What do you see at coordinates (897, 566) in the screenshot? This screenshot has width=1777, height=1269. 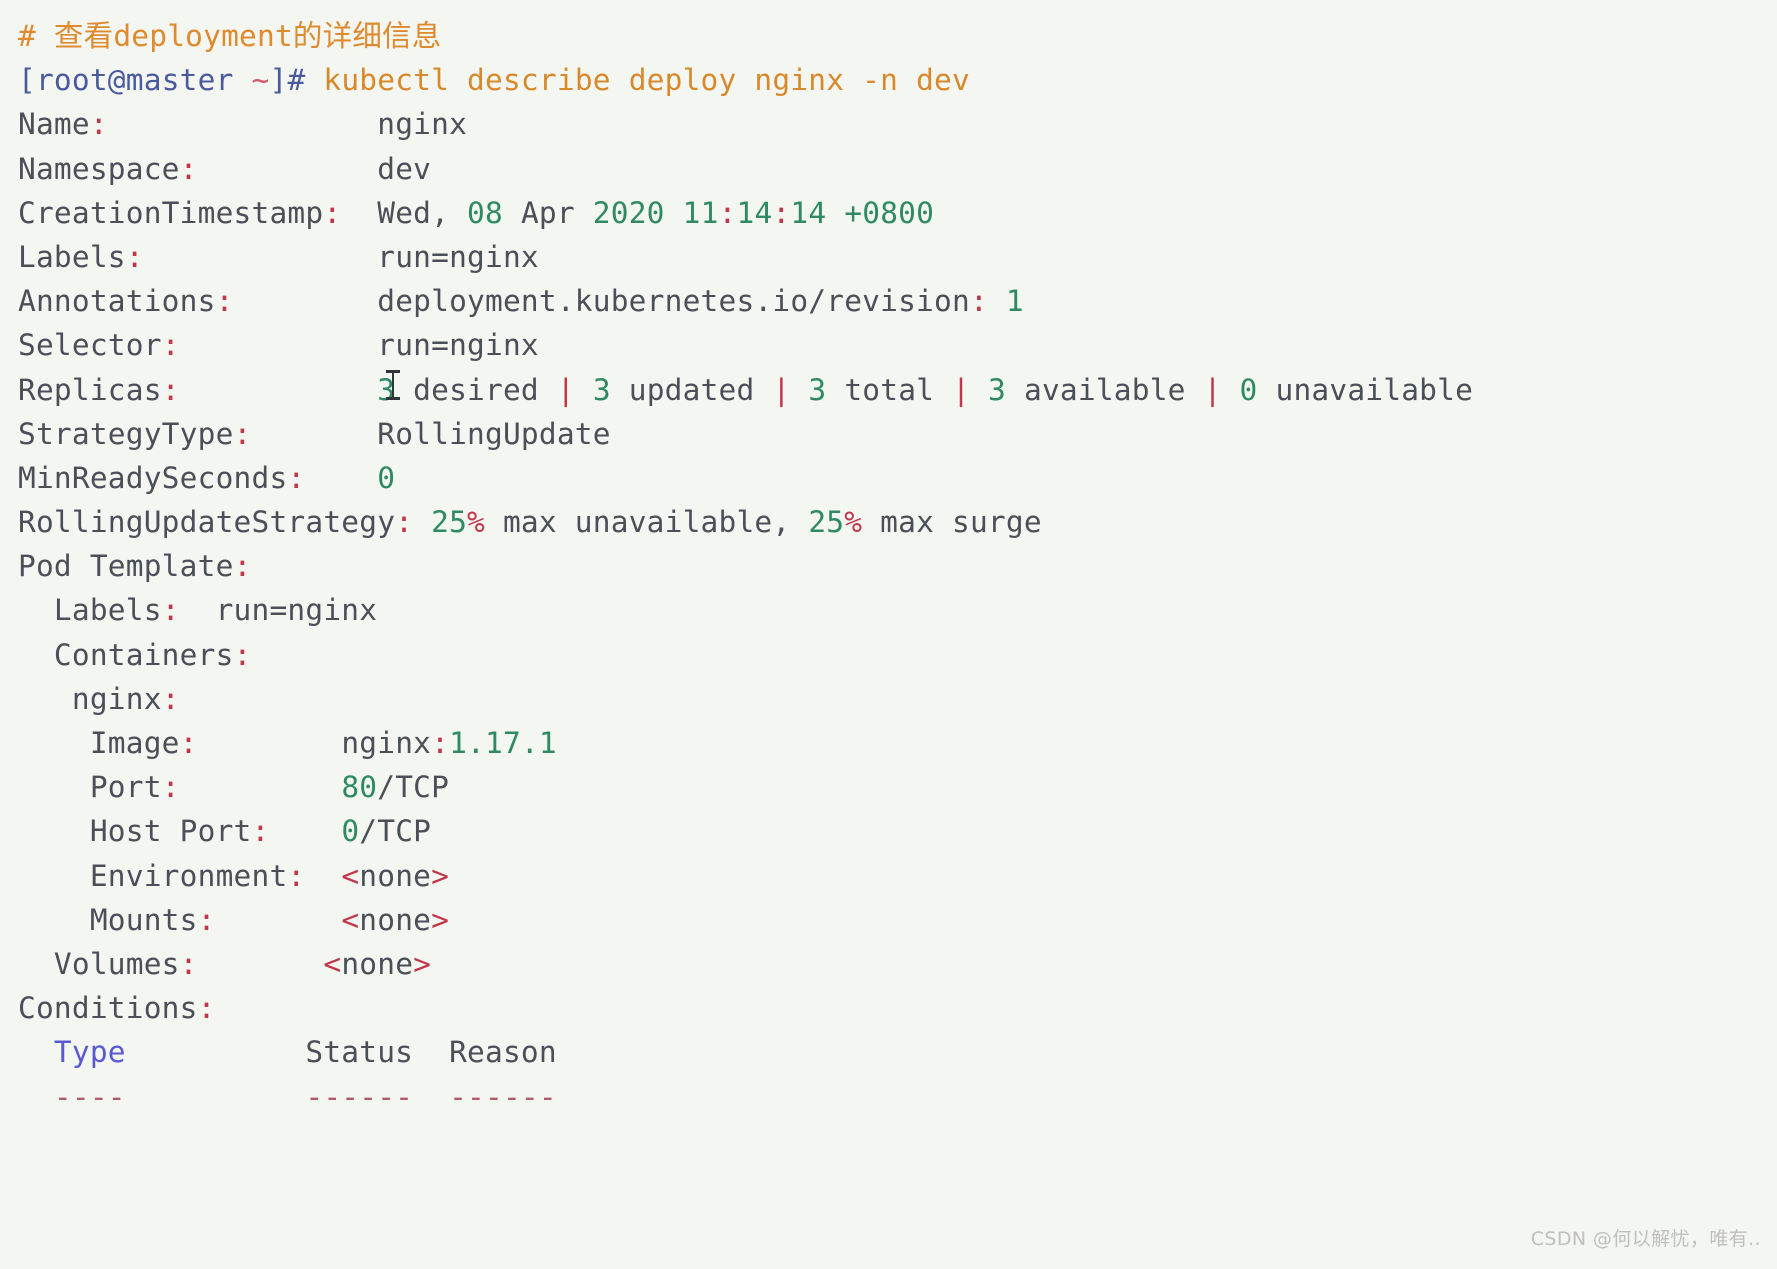 I see `field-pod-template: Pod Template:` at bounding box center [897, 566].